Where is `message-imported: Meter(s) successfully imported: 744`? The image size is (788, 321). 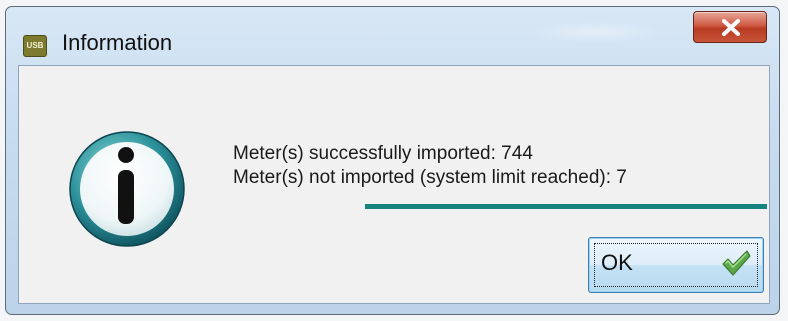 message-imported: Meter(s) successfully imported: 744 is located at coordinates (383, 153).